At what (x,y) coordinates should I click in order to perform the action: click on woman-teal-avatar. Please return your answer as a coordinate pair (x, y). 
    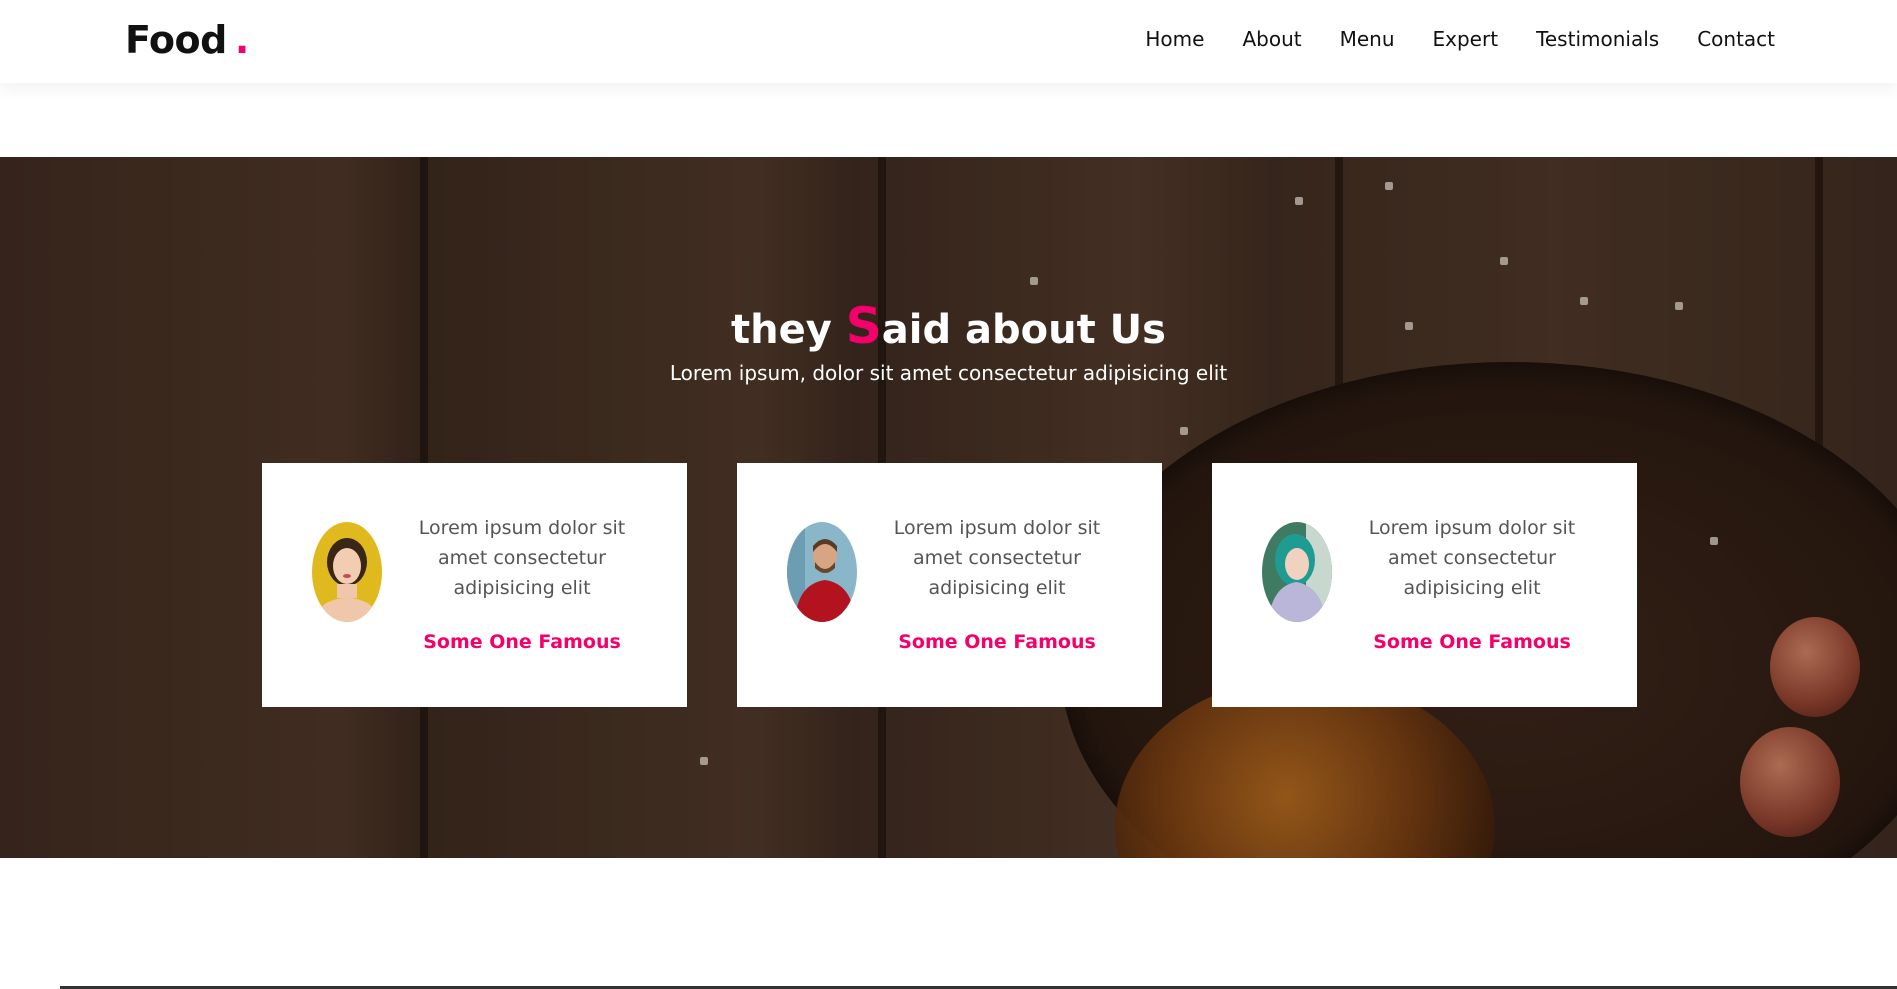
    Looking at the image, I should click on (1297, 572).